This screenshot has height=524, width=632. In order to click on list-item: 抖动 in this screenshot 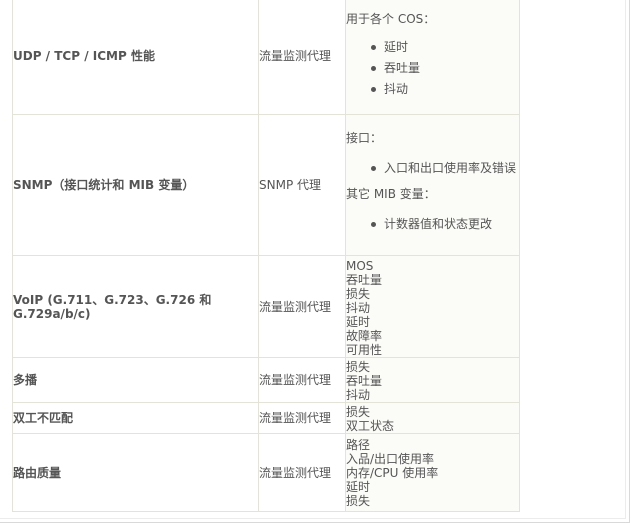, I will do `click(445, 89)`.